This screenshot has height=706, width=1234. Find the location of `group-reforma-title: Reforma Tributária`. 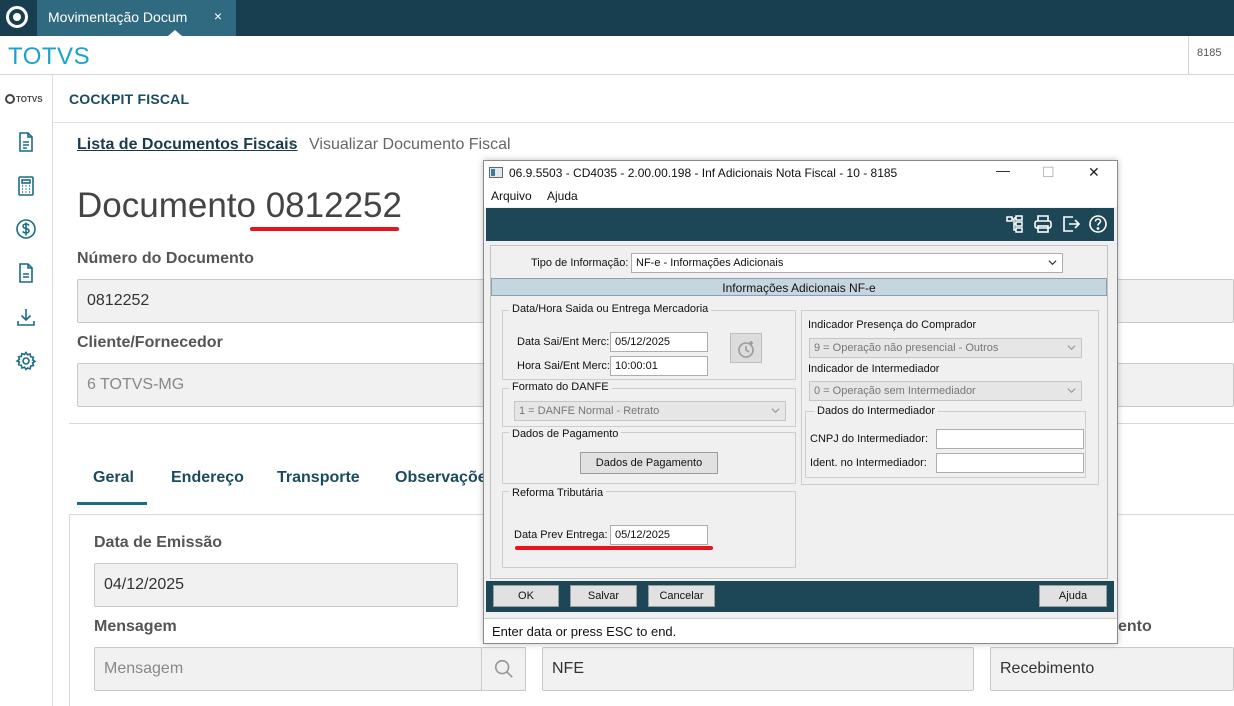

group-reforma-title: Reforma Tributária is located at coordinates (558, 493).